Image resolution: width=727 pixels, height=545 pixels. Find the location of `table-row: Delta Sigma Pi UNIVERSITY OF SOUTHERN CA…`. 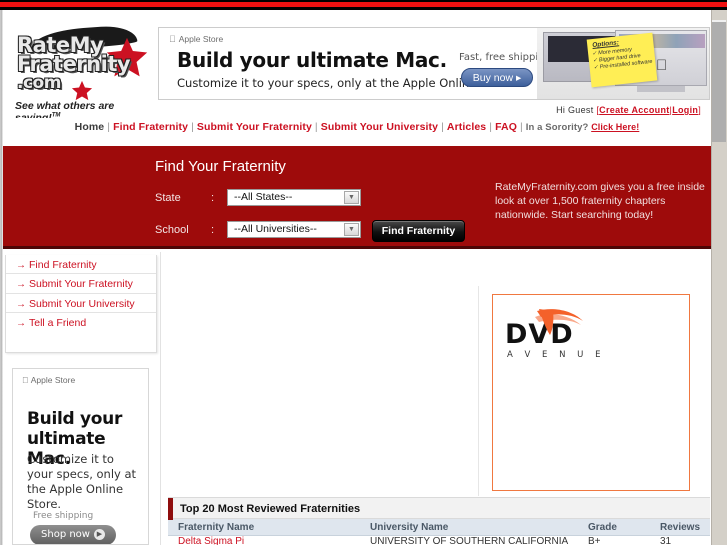

table-row: Delta Sigma Pi UNIVERSITY OF SOUTHERN CA… is located at coordinates (439, 540).